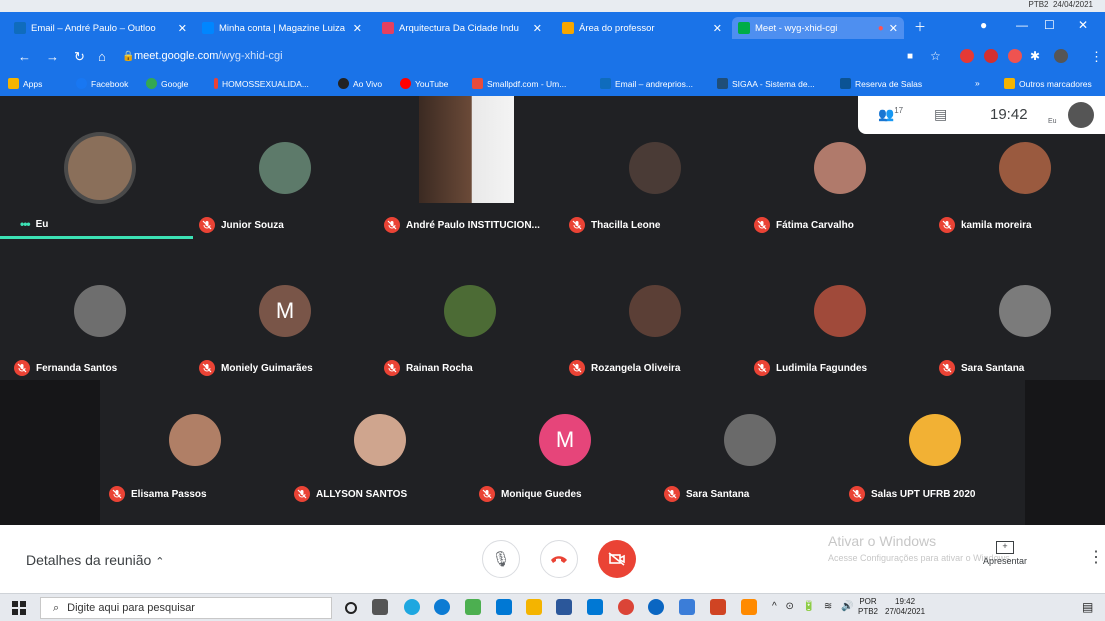  I want to click on hang-up-icon, so click(559, 559).